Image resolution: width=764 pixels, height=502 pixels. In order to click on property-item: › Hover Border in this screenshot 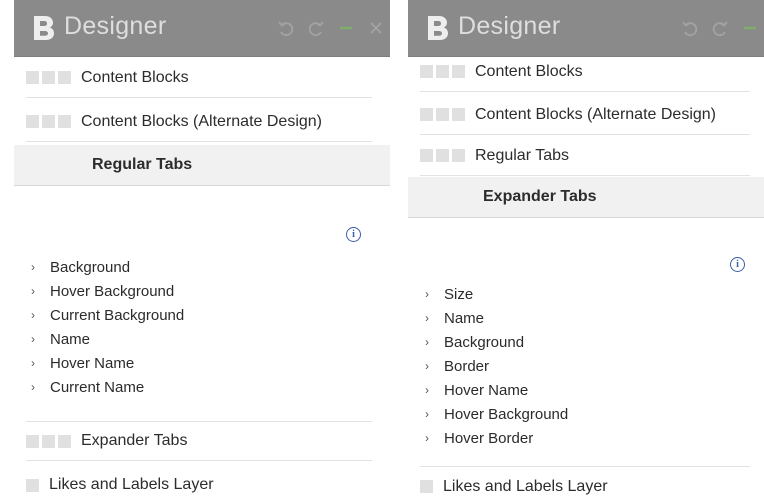, I will do `click(496, 438)`.